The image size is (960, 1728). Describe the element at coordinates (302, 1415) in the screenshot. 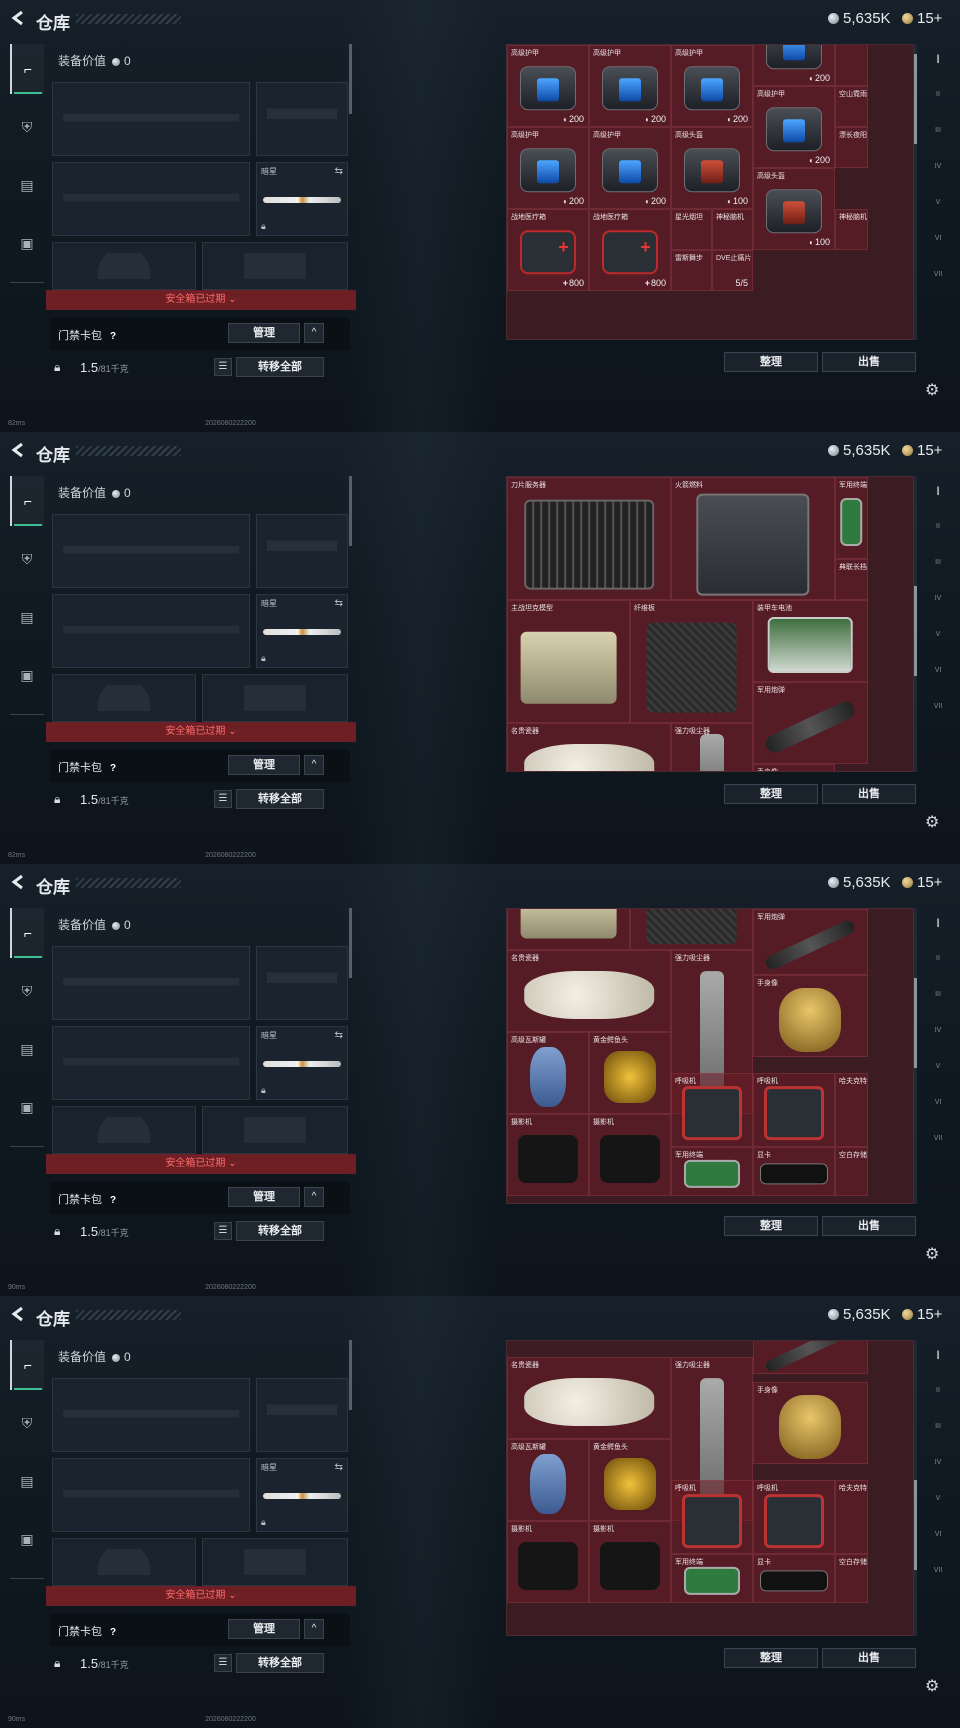

I see `pistol-slot` at that location.